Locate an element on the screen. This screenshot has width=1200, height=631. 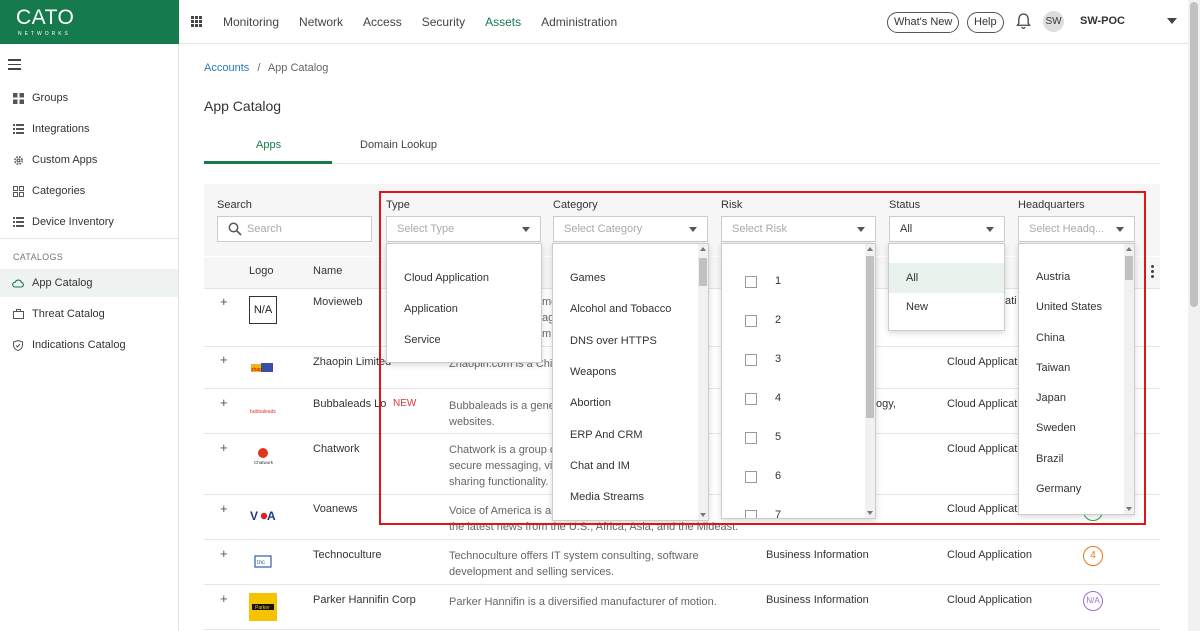
headquarters-scrollbar is located at coordinates (1129, 379).